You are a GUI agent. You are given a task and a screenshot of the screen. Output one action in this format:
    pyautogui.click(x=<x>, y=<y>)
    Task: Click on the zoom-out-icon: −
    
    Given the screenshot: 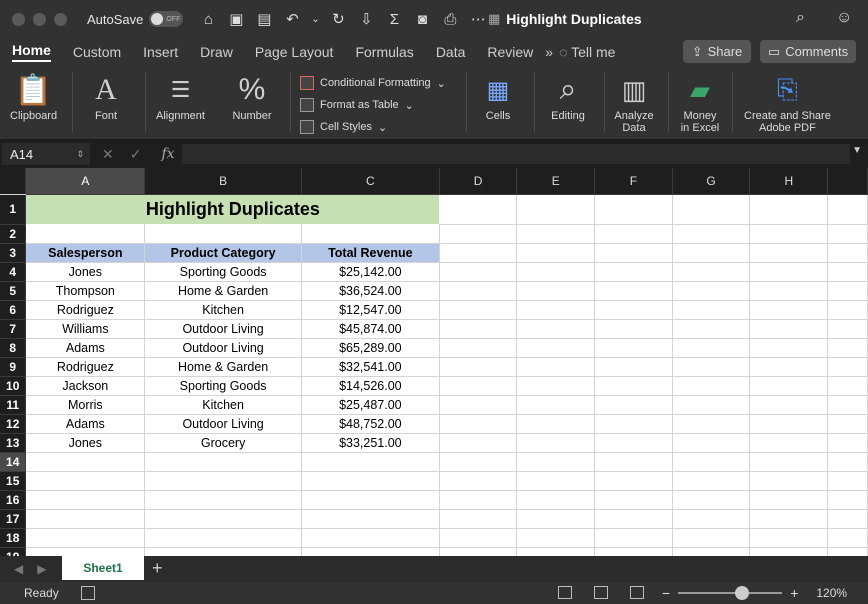 What is the action you would take?
    pyautogui.click(x=666, y=593)
    